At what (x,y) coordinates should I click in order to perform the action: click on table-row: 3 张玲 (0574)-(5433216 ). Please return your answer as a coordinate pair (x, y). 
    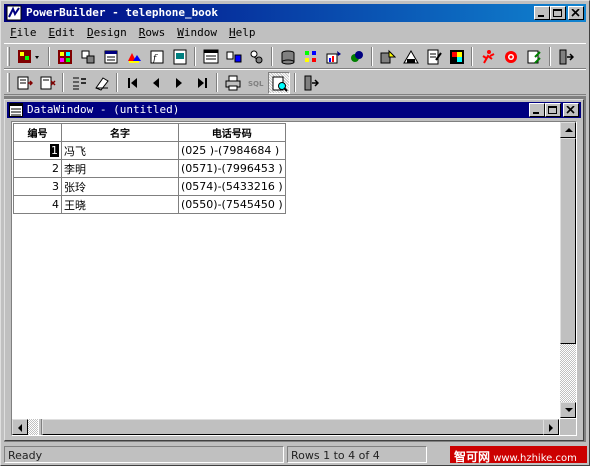
    Looking at the image, I should click on (149, 186).